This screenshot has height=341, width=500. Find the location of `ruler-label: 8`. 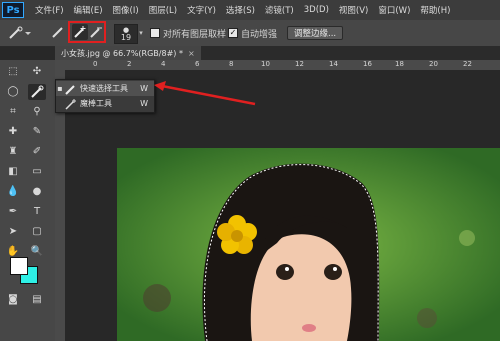

ruler-label: 8 is located at coordinates (231, 64).